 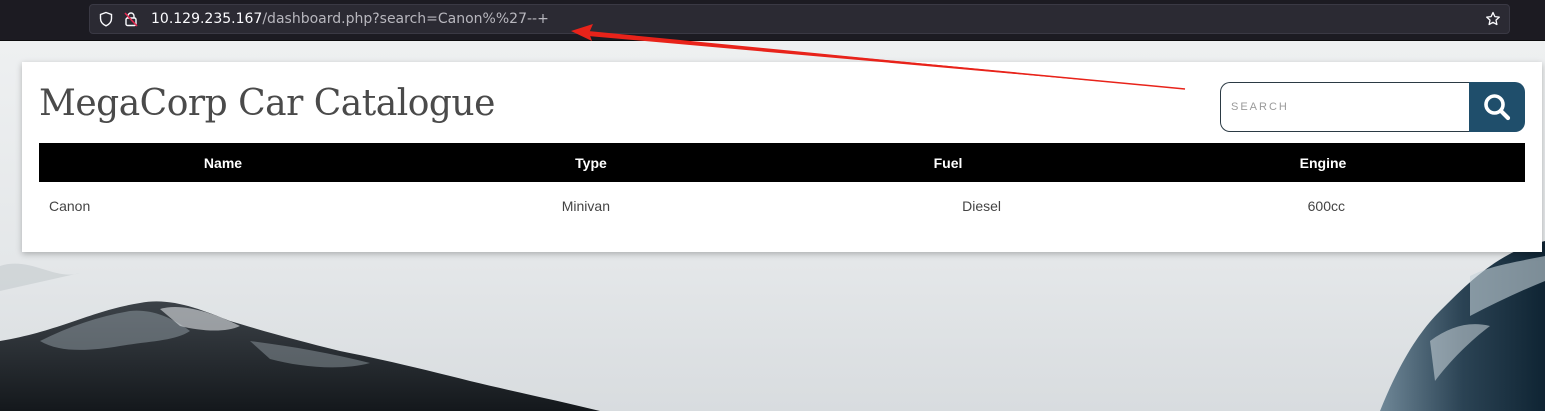 What do you see at coordinates (1345, 107) in the screenshot?
I see `search-input` at bounding box center [1345, 107].